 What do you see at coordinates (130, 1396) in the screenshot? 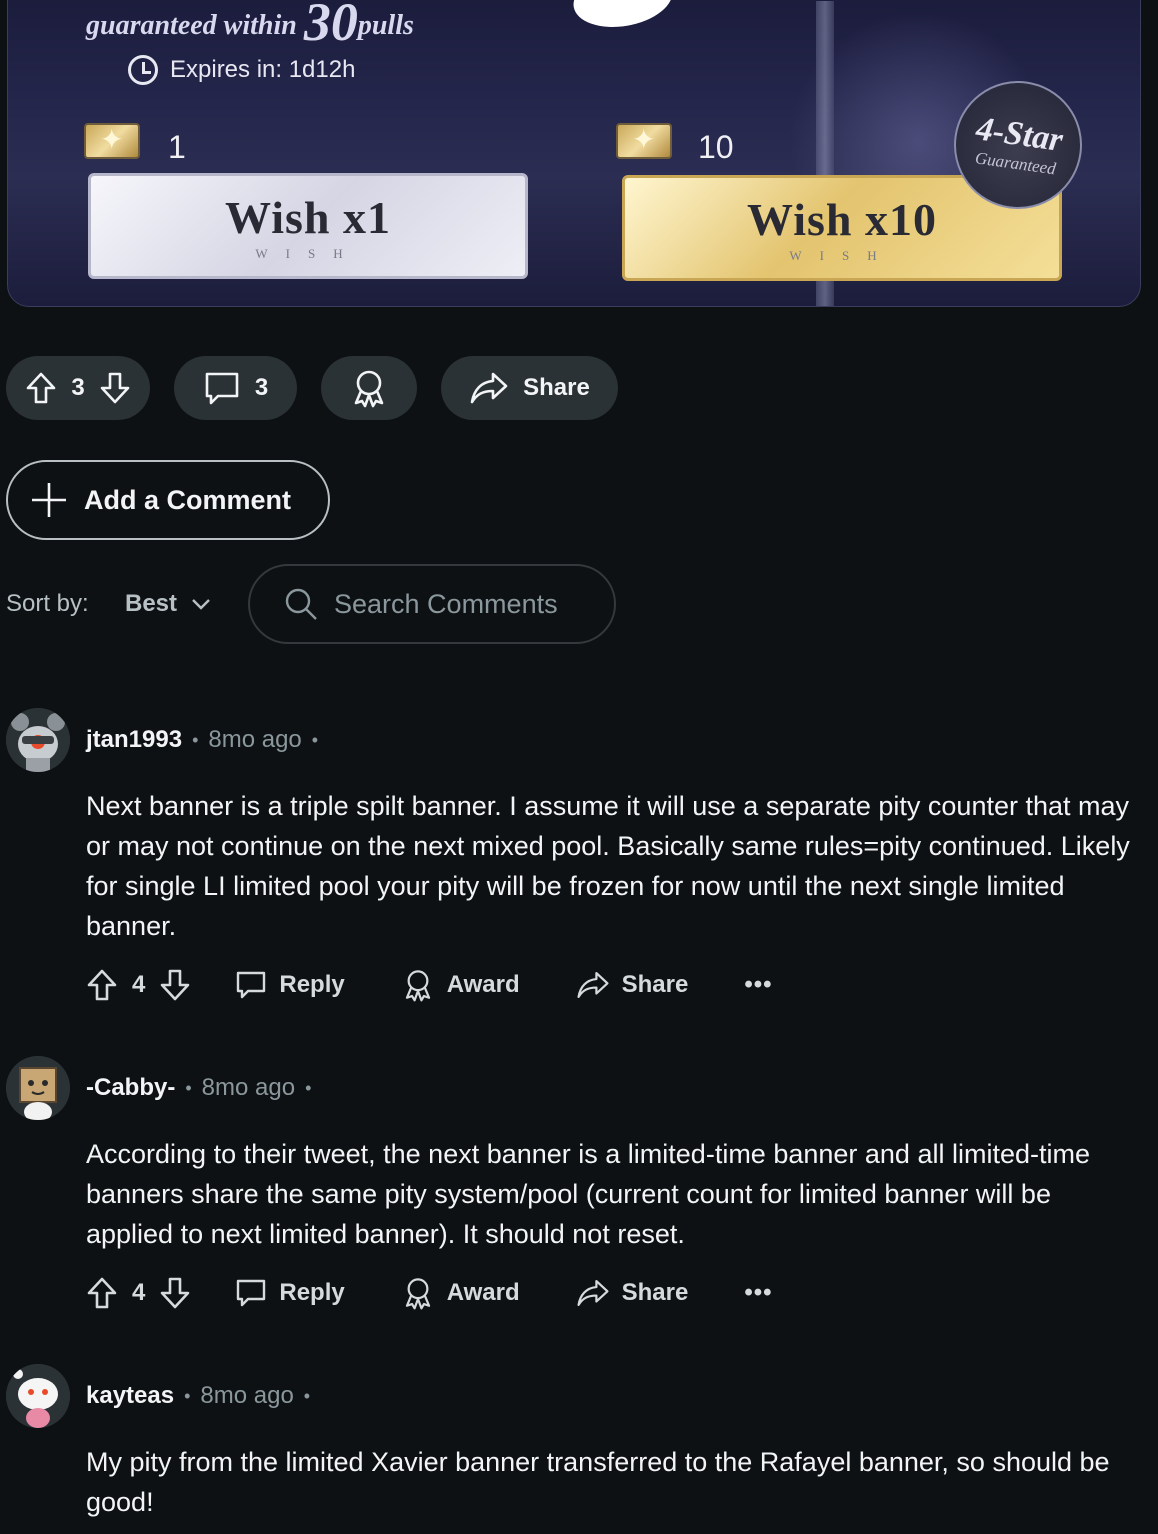
I see `comment-author: kayteas` at bounding box center [130, 1396].